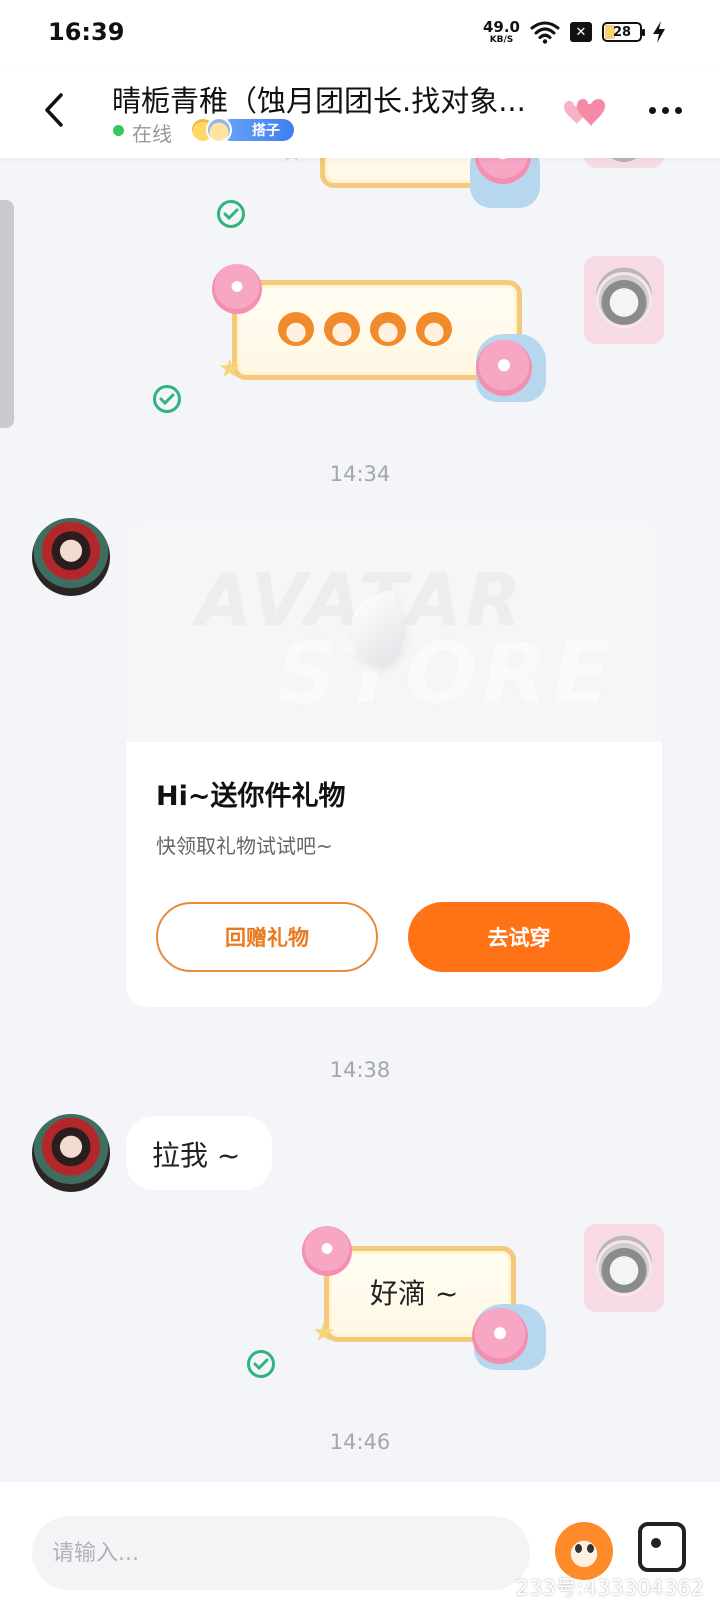  I want to click on user-id-watermark: 233号:433304362, so click(609, 1588).